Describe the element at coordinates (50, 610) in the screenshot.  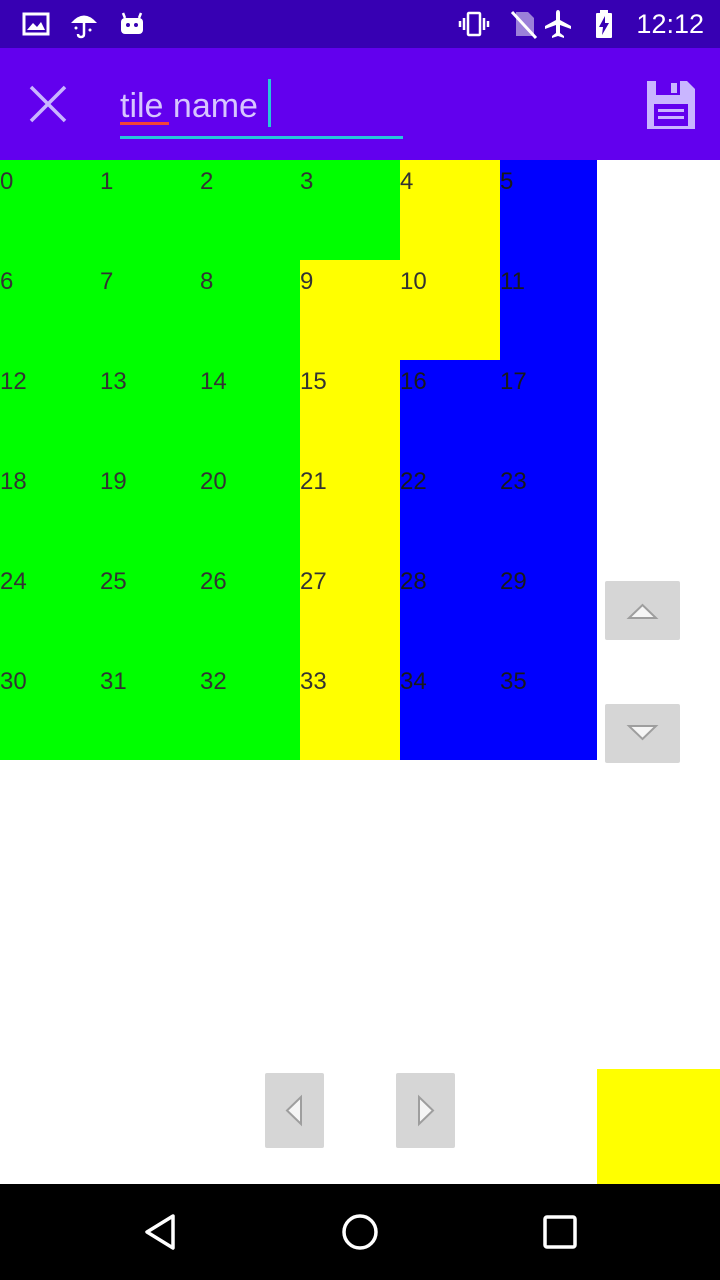
I see `grid-cell: 24` at that location.